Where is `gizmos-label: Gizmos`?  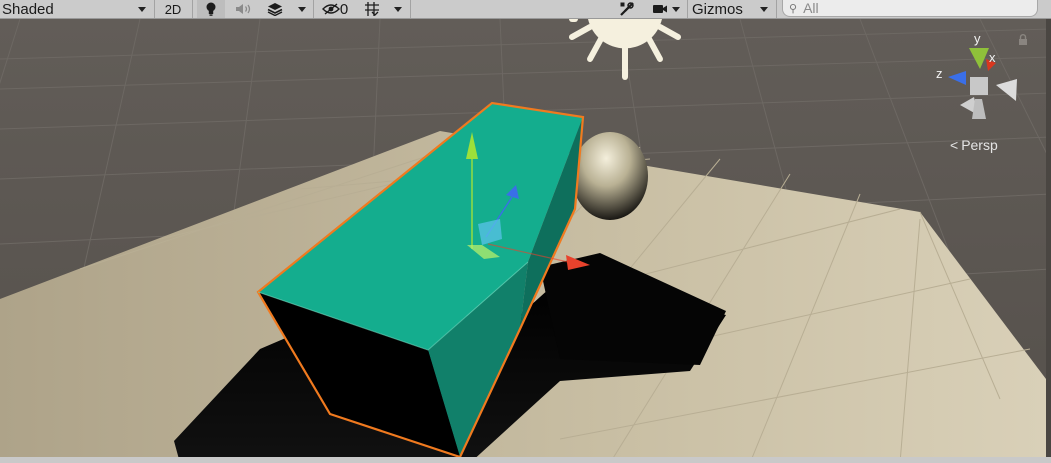 gizmos-label: Gizmos is located at coordinates (717, 9).